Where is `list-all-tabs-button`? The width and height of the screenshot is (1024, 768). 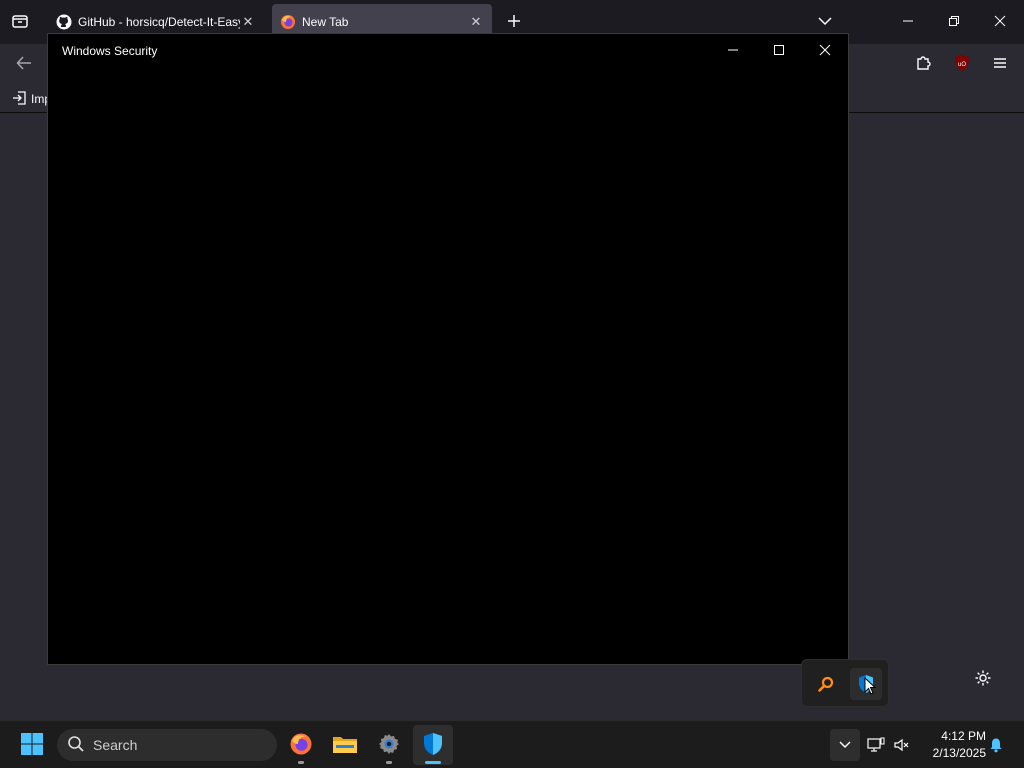
list-all-tabs-button is located at coordinates (825, 22).